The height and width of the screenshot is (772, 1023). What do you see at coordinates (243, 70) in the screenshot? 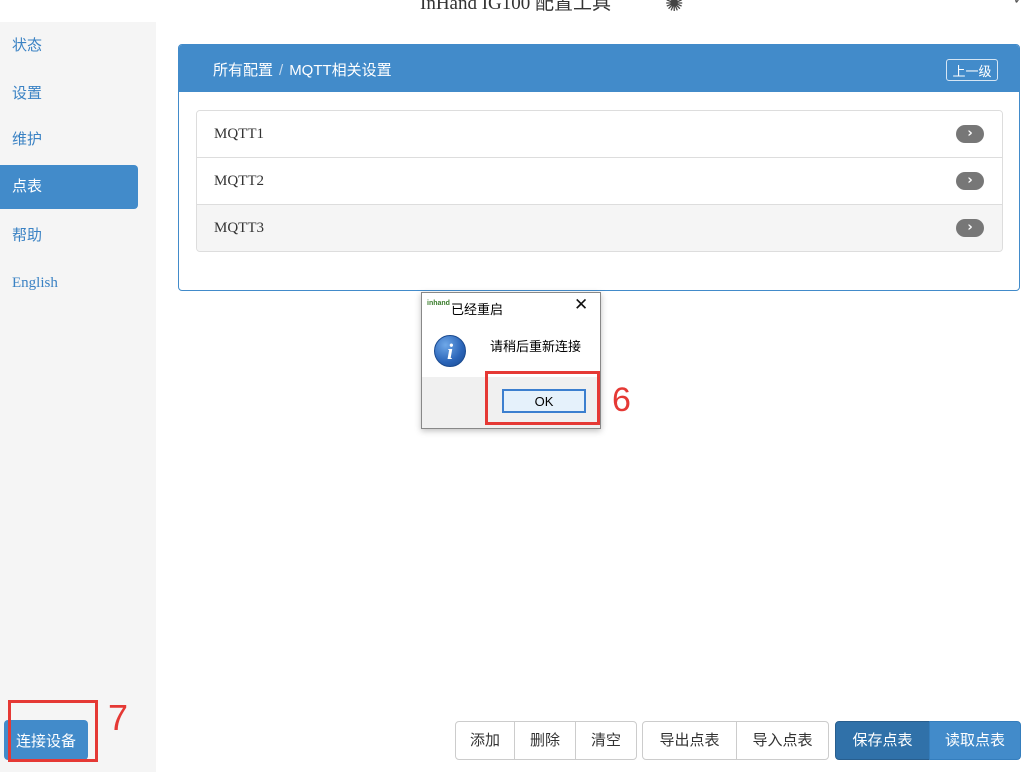
I see `breadcrumb-root: 所有配置` at bounding box center [243, 70].